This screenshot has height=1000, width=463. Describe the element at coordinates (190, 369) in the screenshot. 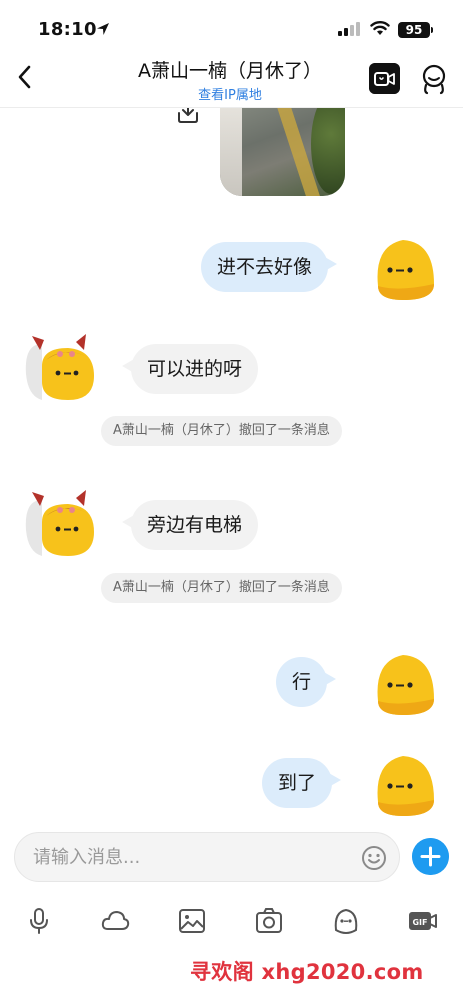

I see `incoming-message-bubble: 可以进的呀` at that location.